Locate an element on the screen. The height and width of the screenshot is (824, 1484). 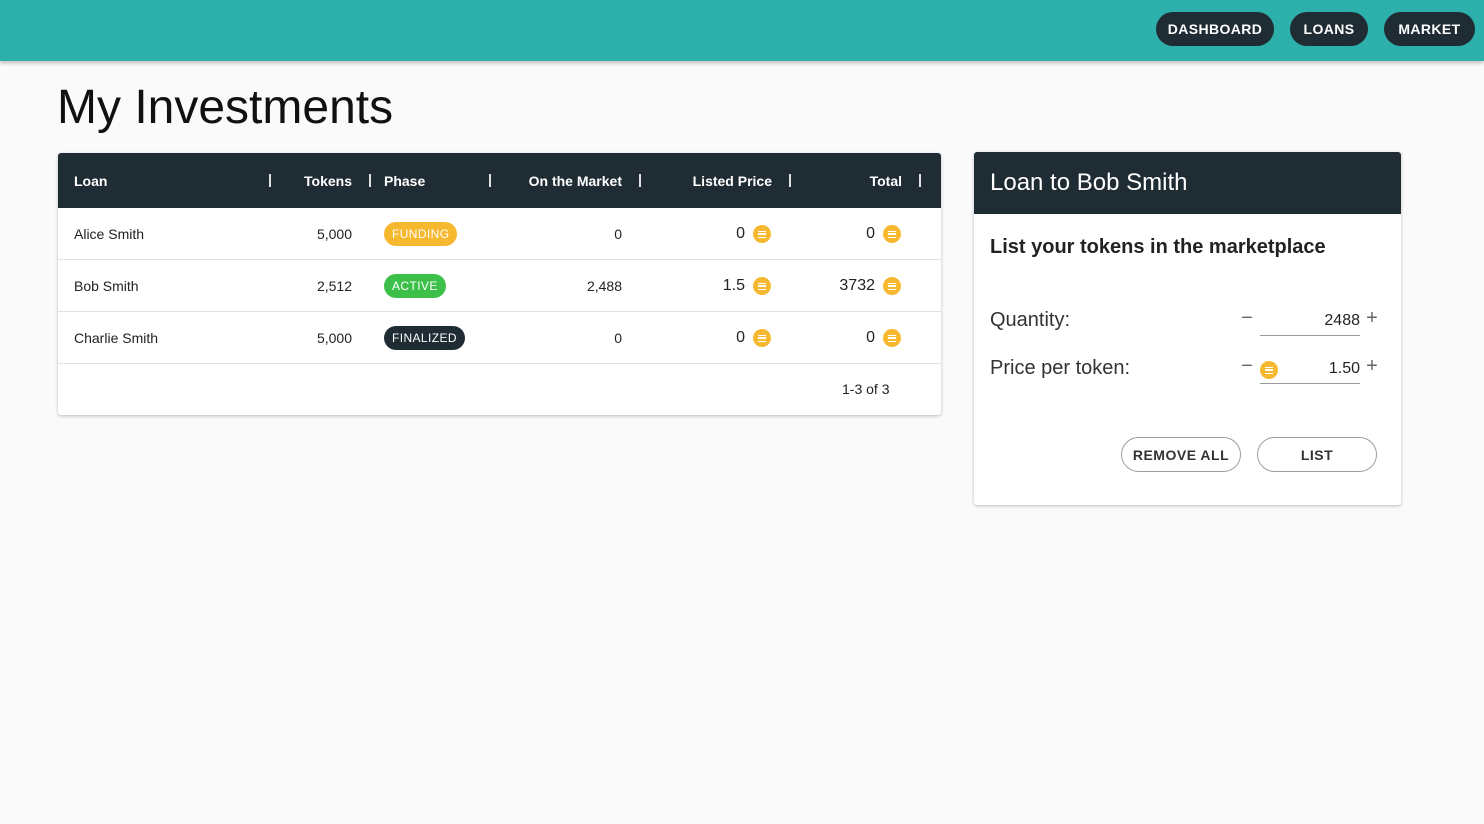
column-header-loan: Loan is located at coordinates (90, 180).